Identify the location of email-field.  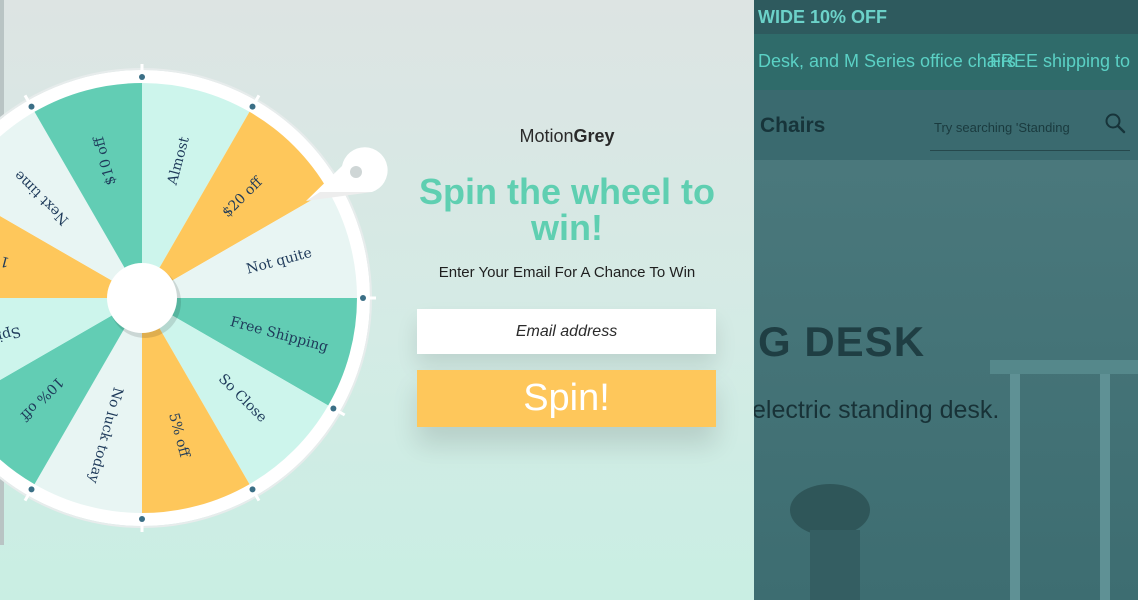
(566, 331).